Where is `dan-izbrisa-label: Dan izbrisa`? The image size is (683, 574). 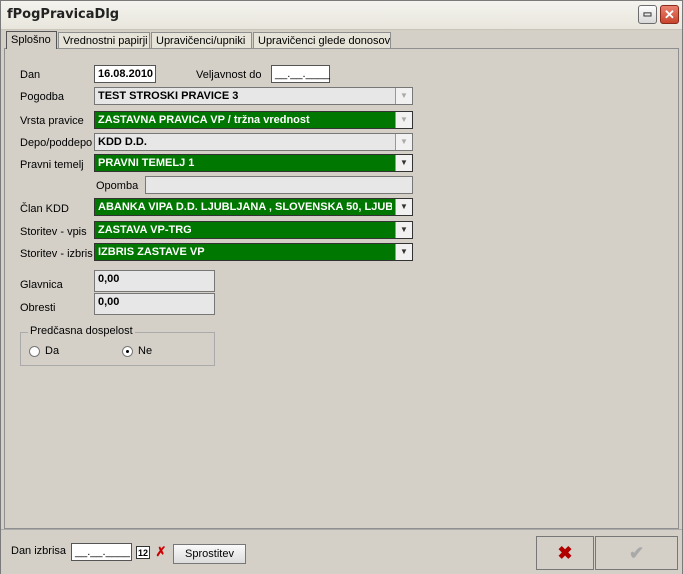
dan-izbrisa-label: Dan izbrisa is located at coordinates (39, 551).